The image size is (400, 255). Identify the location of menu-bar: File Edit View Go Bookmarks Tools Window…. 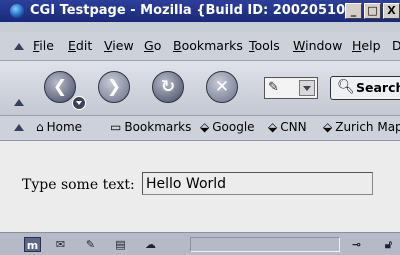
(200, 46).